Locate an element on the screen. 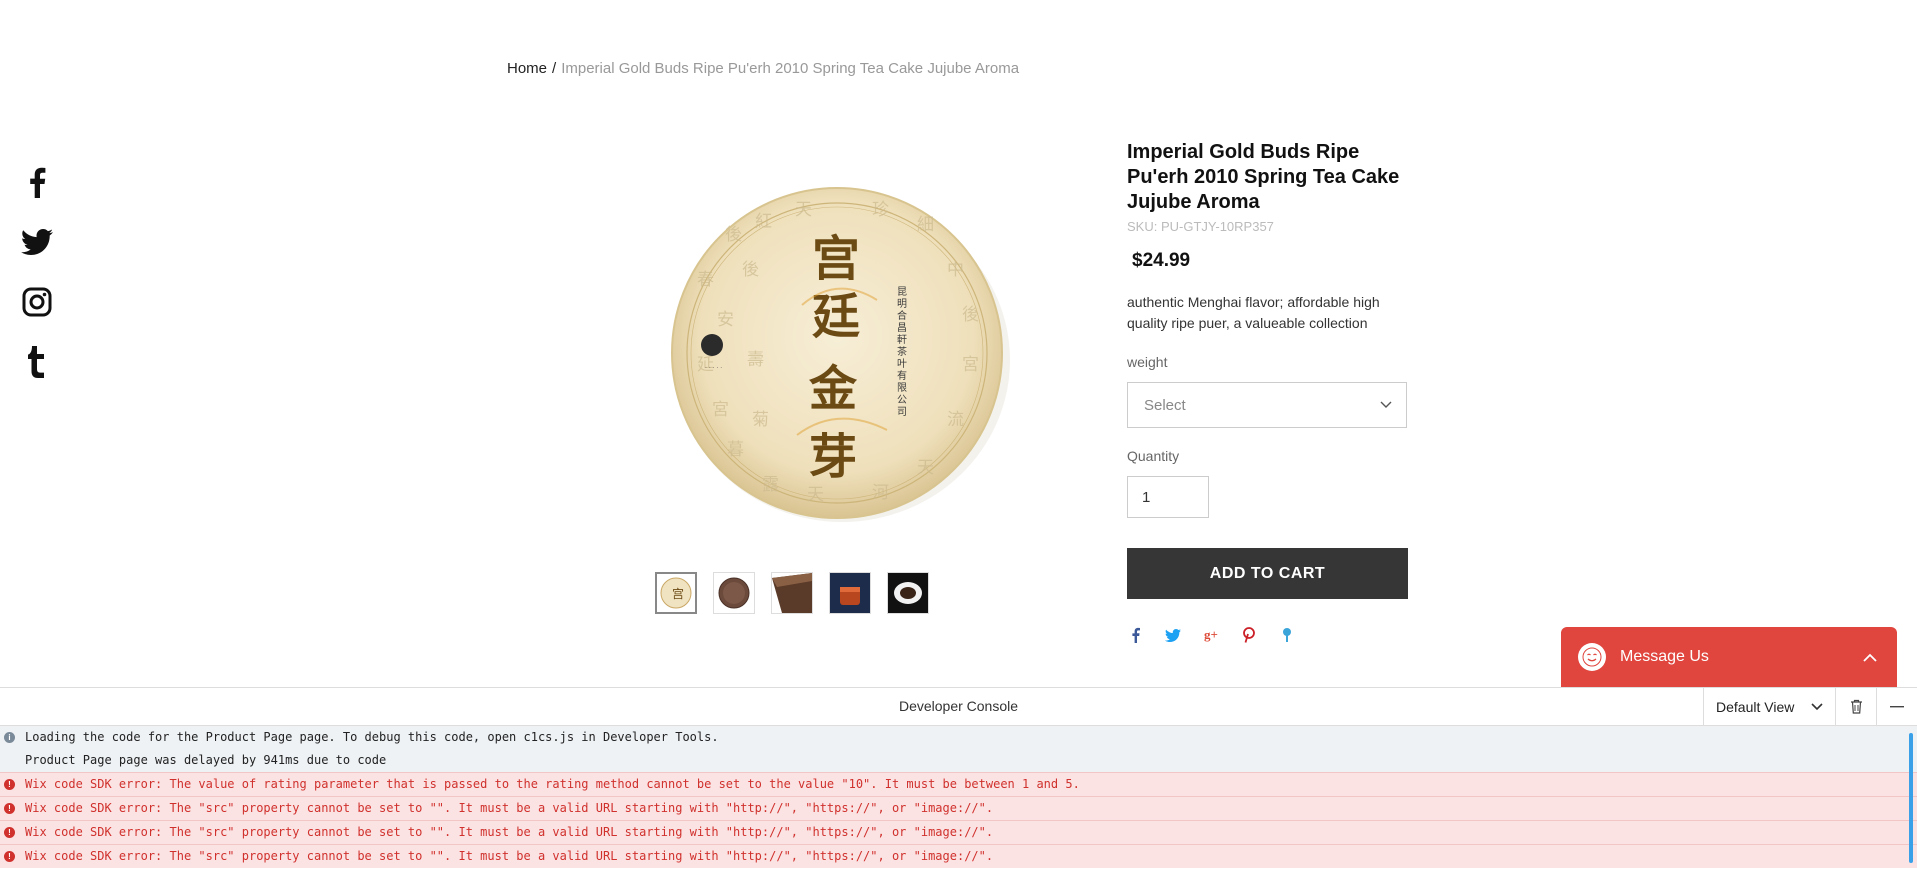  svg-text: 叶 is located at coordinates (902, 364).